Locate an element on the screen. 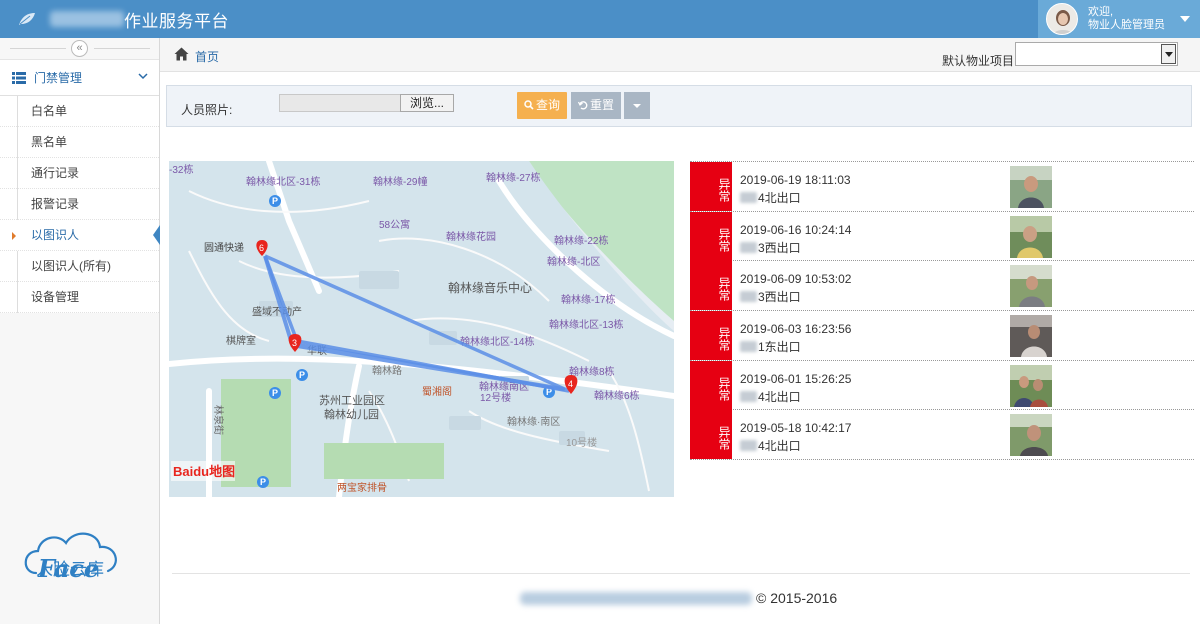 The height and width of the screenshot is (624, 1200). map-label: 12号楼 is located at coordinates (495, 397).